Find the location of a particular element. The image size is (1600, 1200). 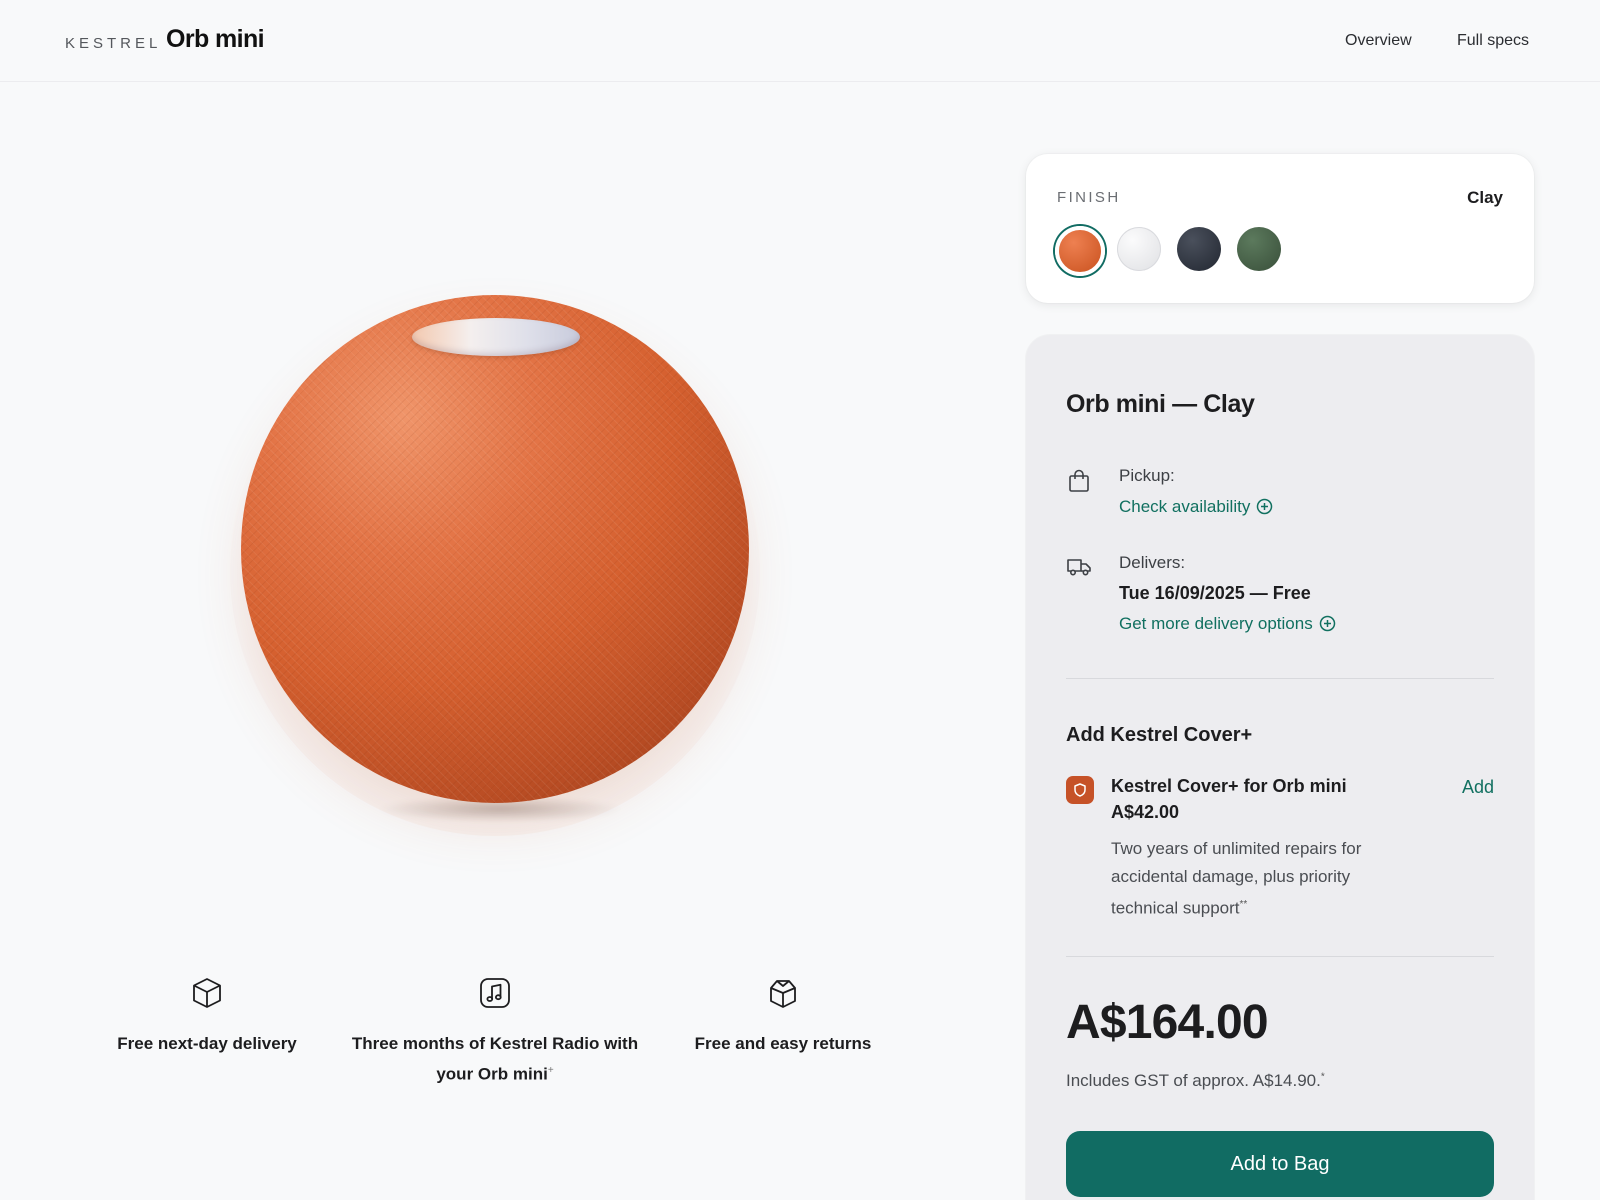

check-availability-link: Check availability is located at coordinates (1196, 507).